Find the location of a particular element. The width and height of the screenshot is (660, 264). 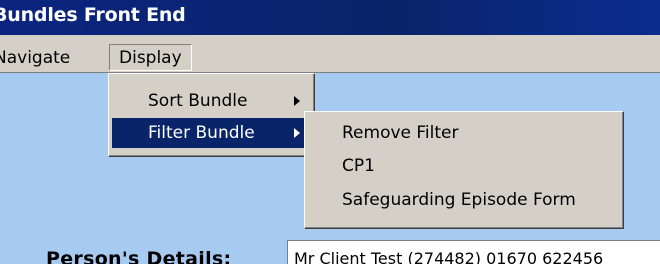

menu-item-filter-bundle-label: Filter Bundle is located at coordinates (201, 133).